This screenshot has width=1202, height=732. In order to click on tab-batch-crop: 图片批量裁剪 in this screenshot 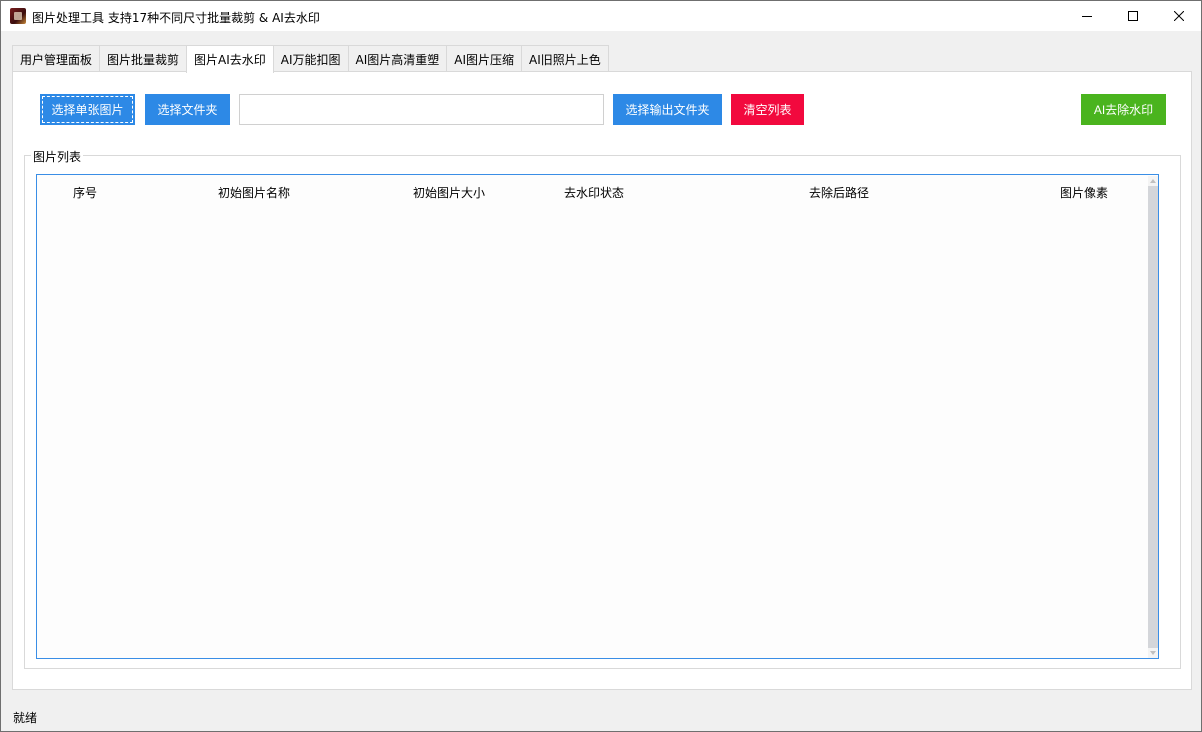, I will do `click(143, 58)`.